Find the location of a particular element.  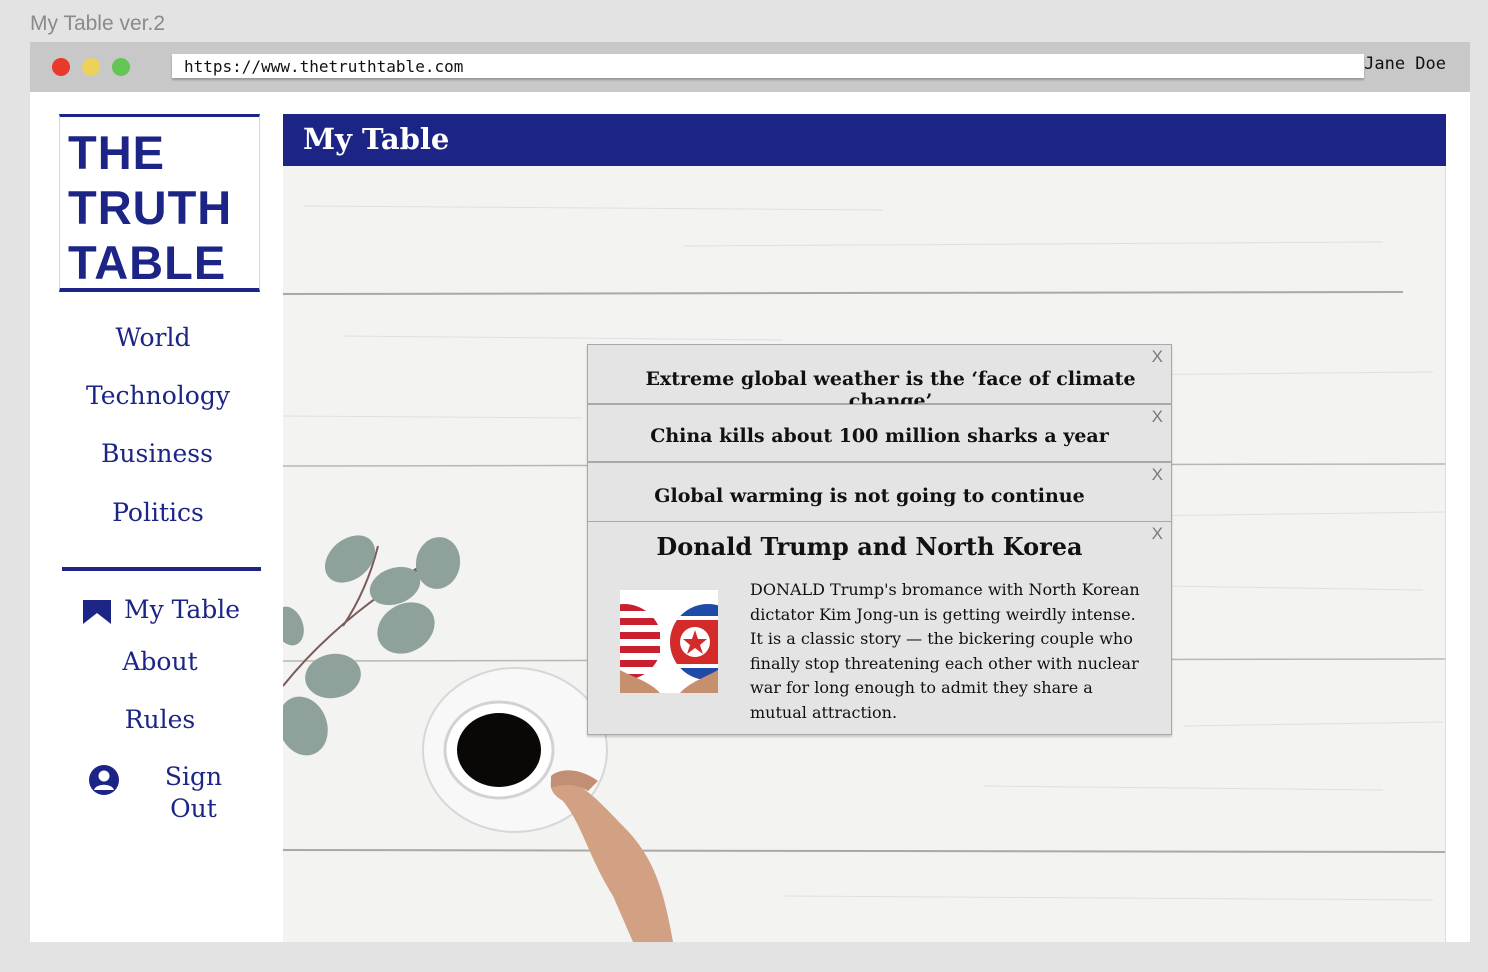

browser-toolbar: https://www.thetruthtable.com Jane Doe is located at coordinates (750, 67).